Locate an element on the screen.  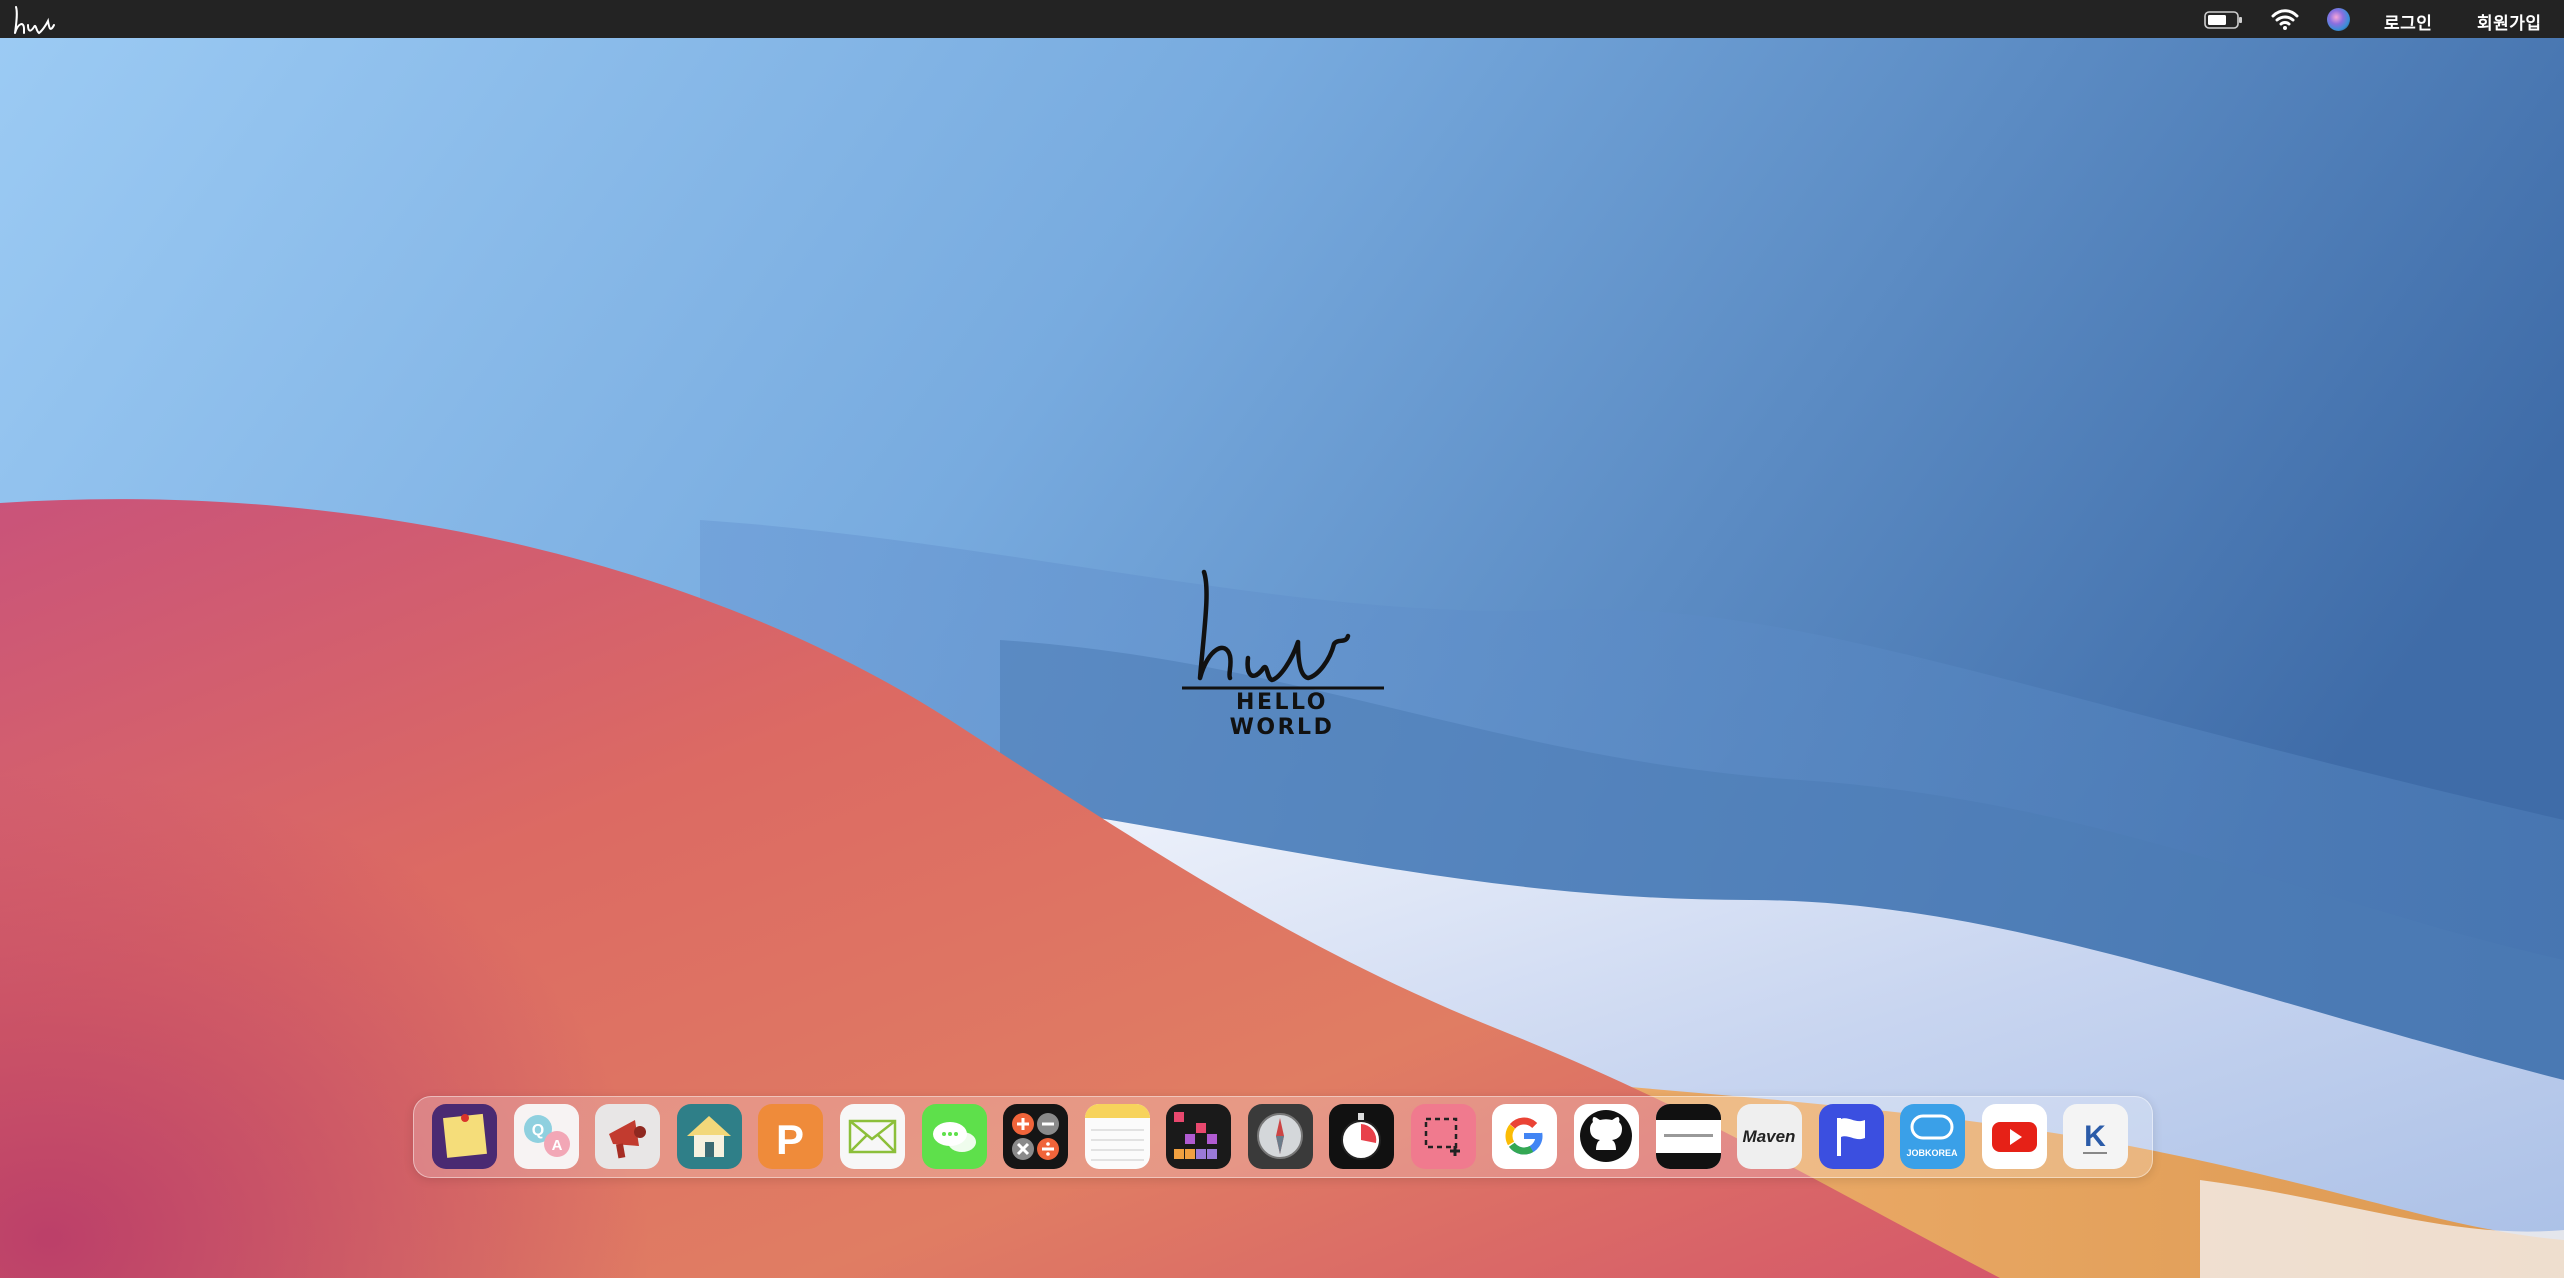
p-app-icon: P is located at coordinates (790, 1136).